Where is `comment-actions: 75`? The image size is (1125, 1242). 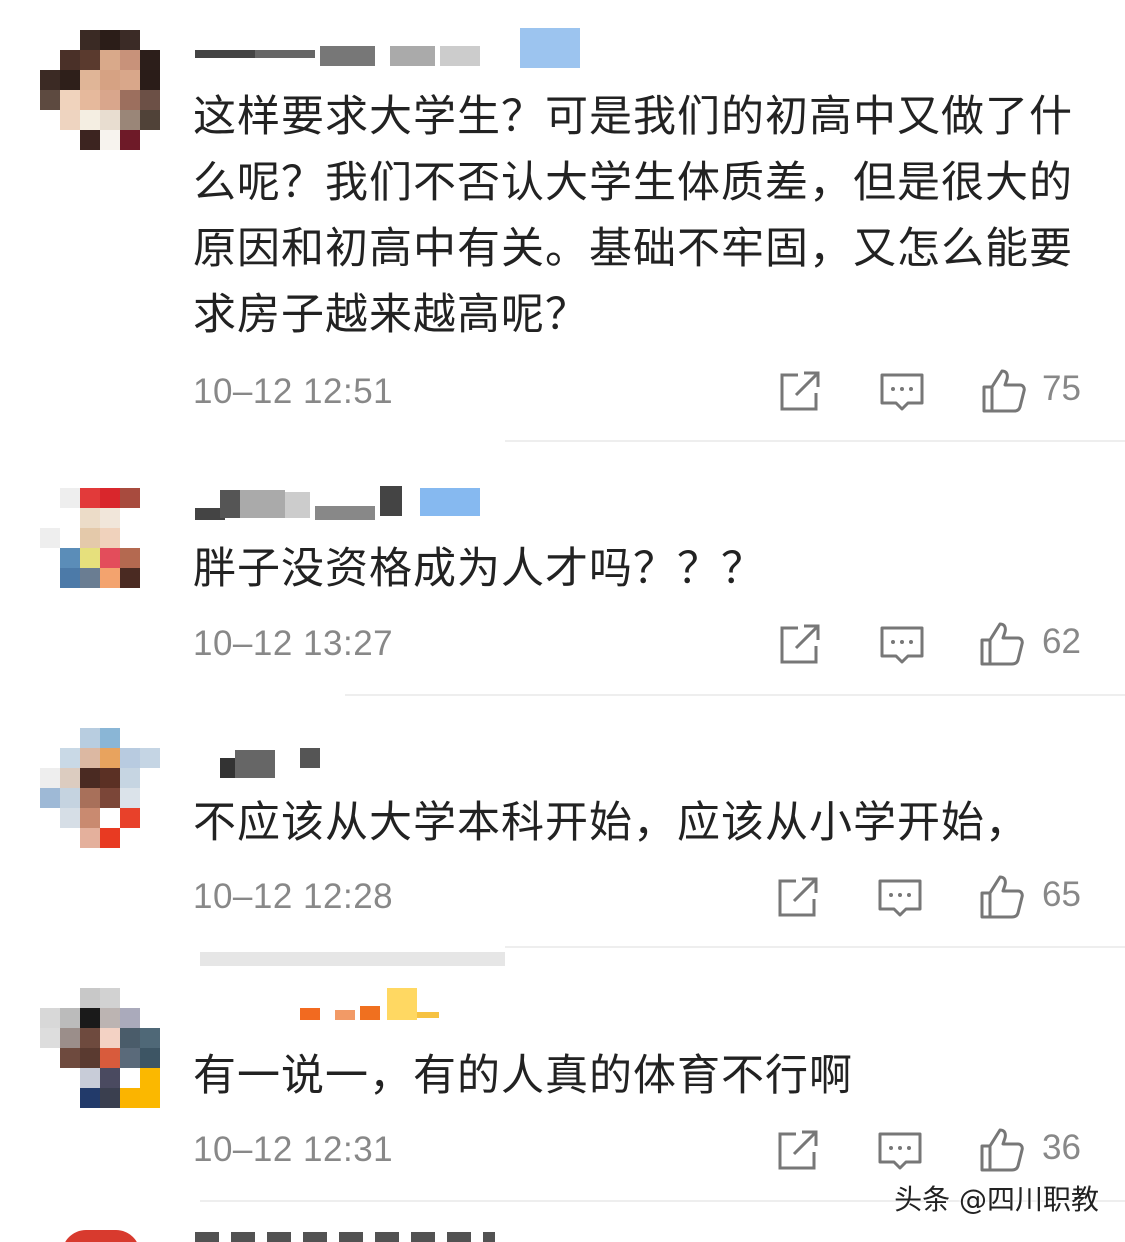 comment-actions: 75 is located at coordinates (930, 392).